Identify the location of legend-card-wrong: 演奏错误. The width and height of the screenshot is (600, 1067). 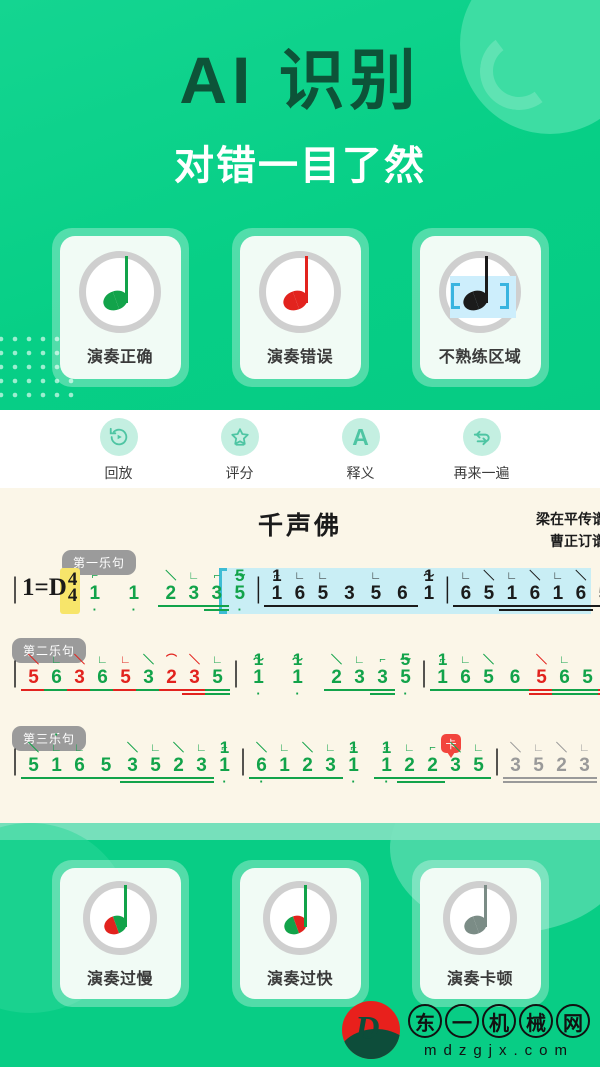
(300, 307).